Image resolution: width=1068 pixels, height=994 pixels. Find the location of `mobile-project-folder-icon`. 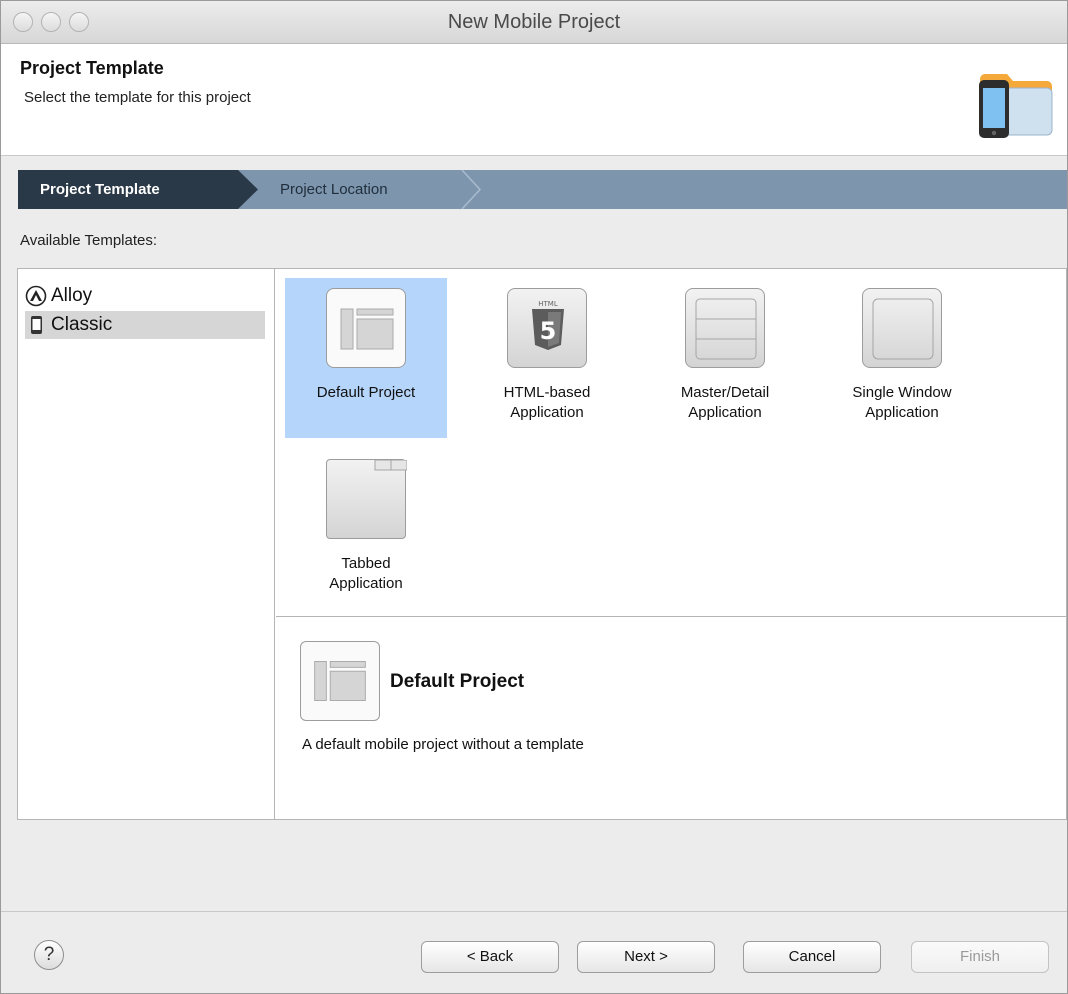

mobile-project-folder-icon is located at coordinates (1016, 106).